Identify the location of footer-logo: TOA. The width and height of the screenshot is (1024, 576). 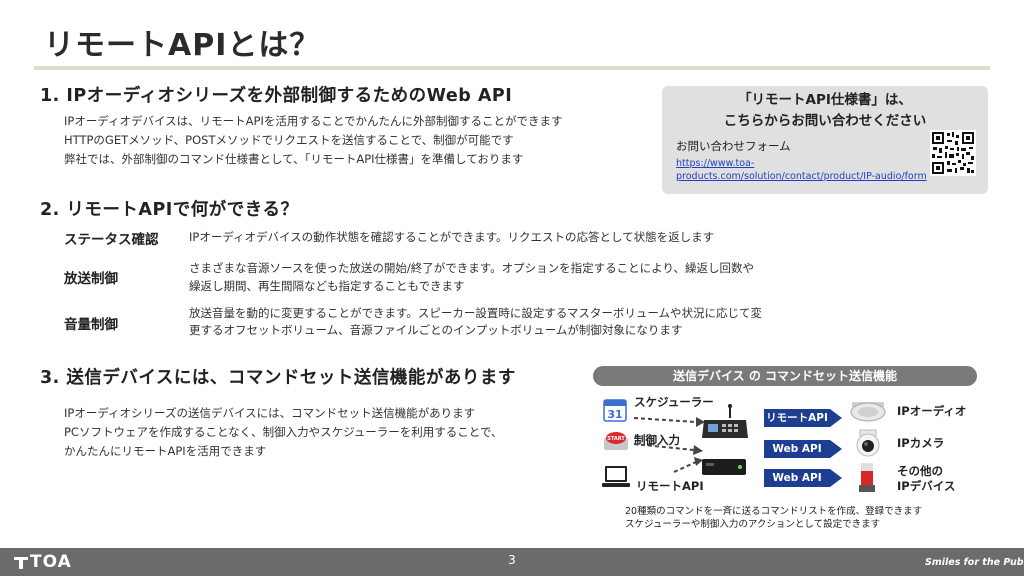
(51, 562).